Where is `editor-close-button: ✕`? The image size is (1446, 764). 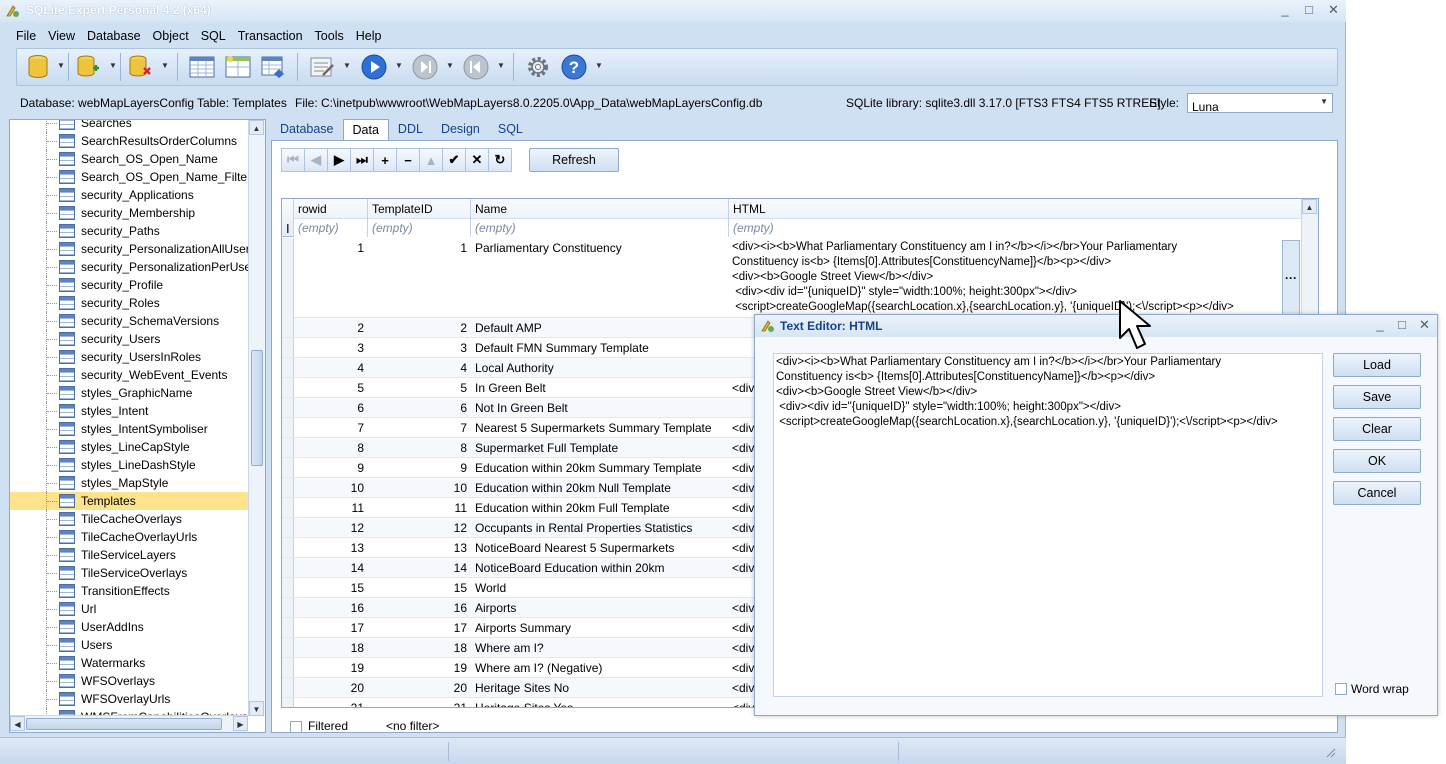 editor-close-button: ✕ is located at coordinates (1424, 325).